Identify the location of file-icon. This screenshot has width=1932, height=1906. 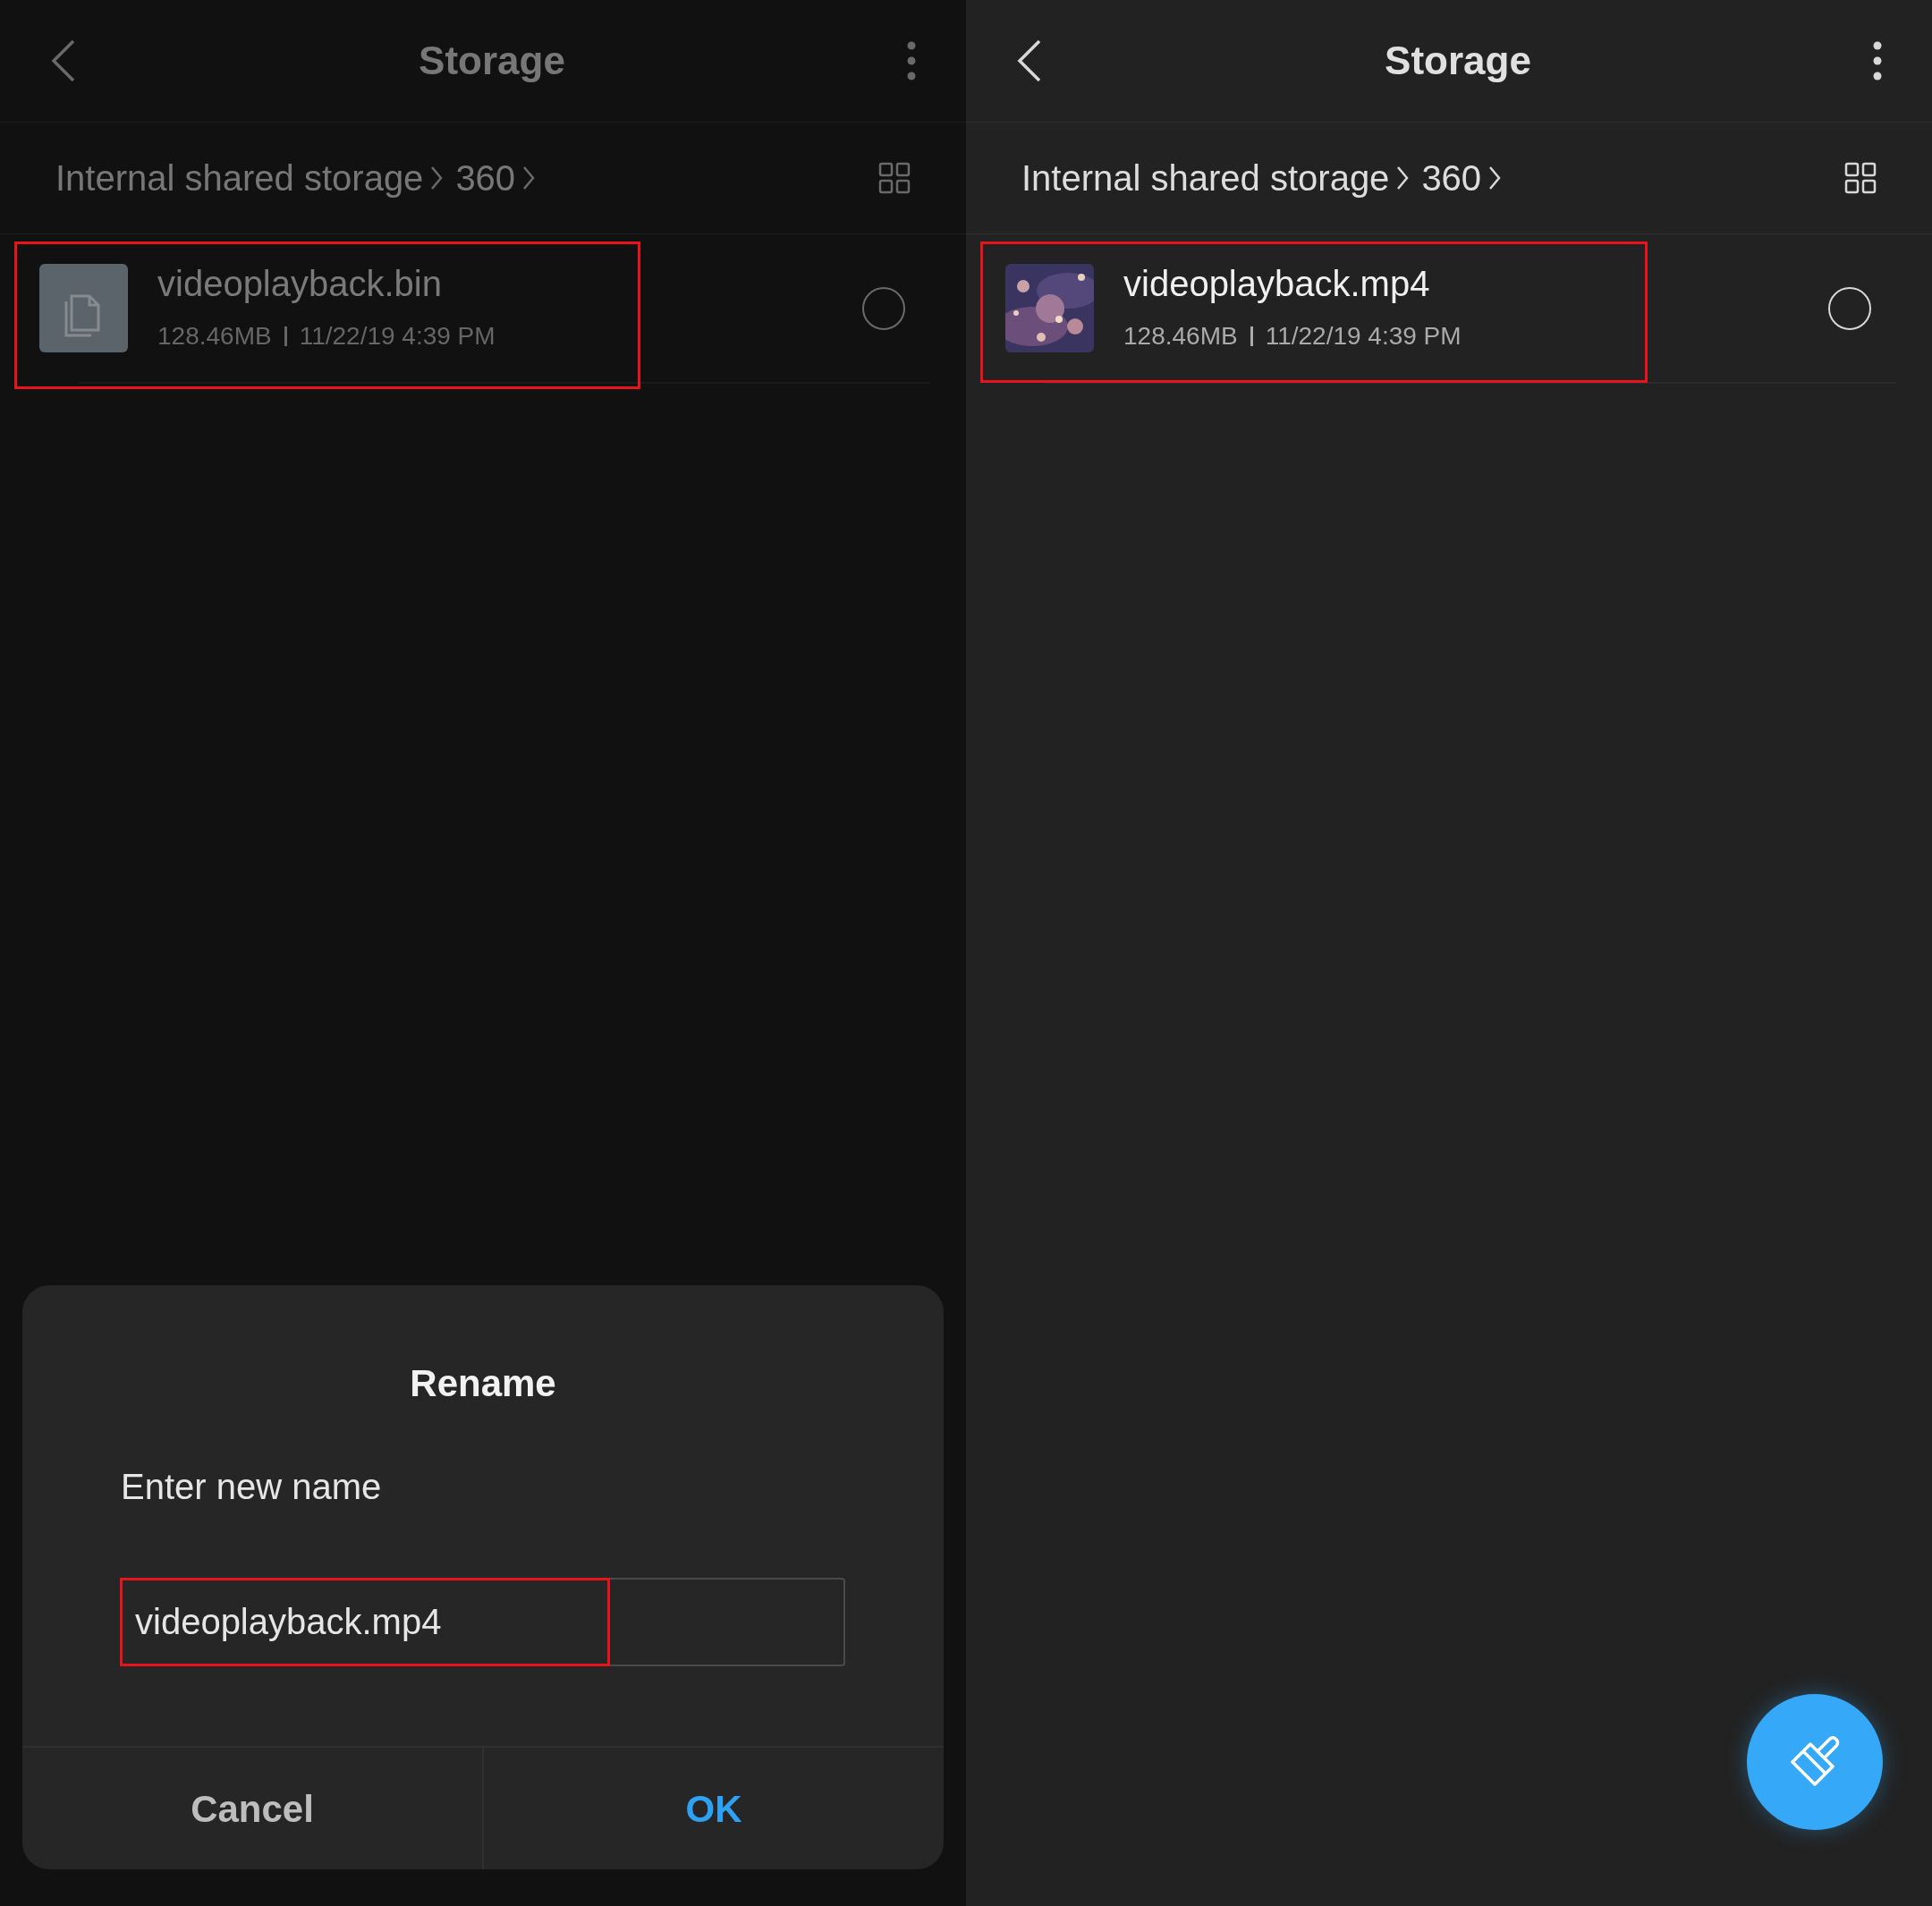
(83, 308).